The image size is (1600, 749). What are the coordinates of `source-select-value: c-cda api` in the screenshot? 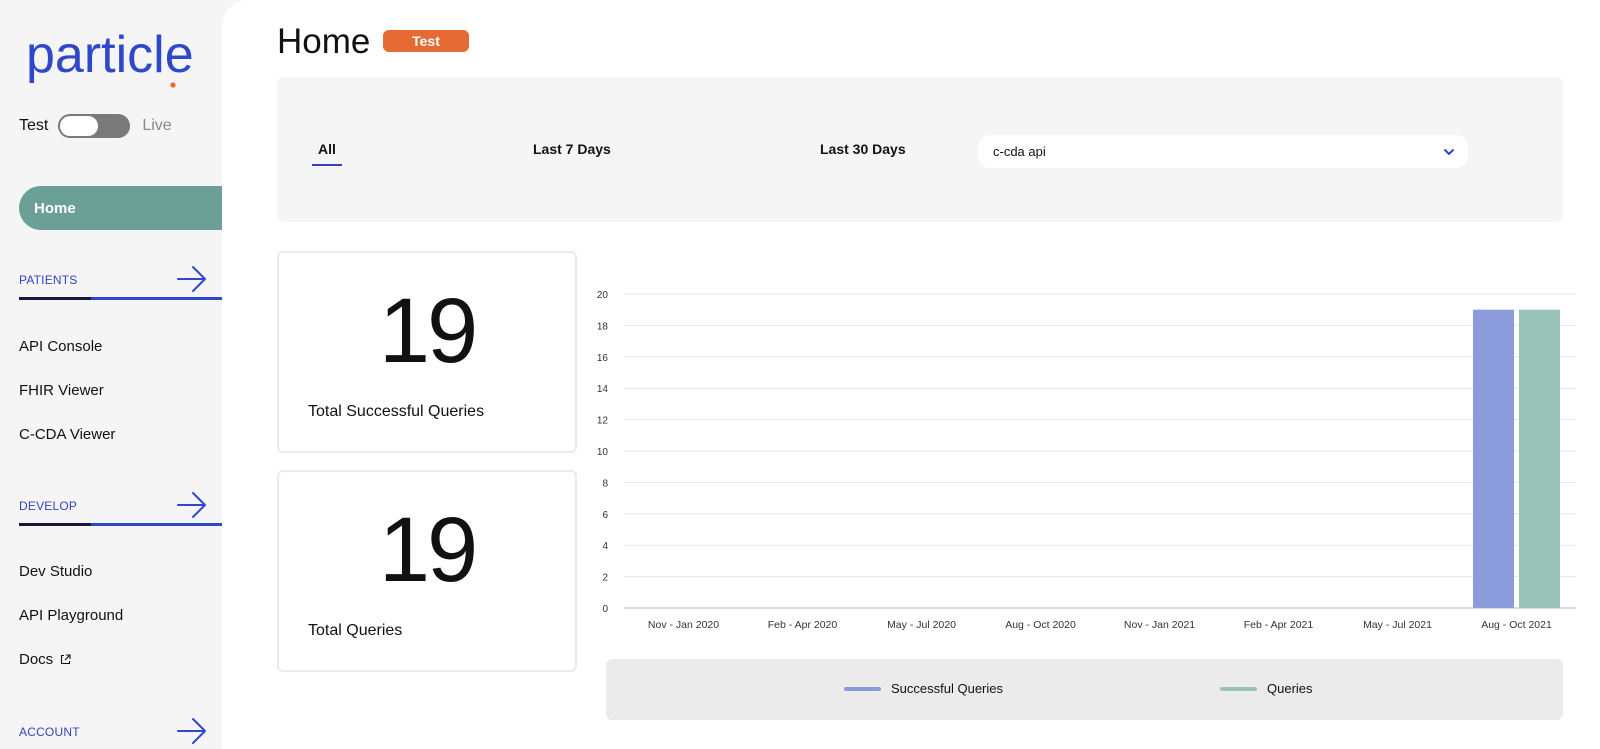 It's located at (1019, 151).